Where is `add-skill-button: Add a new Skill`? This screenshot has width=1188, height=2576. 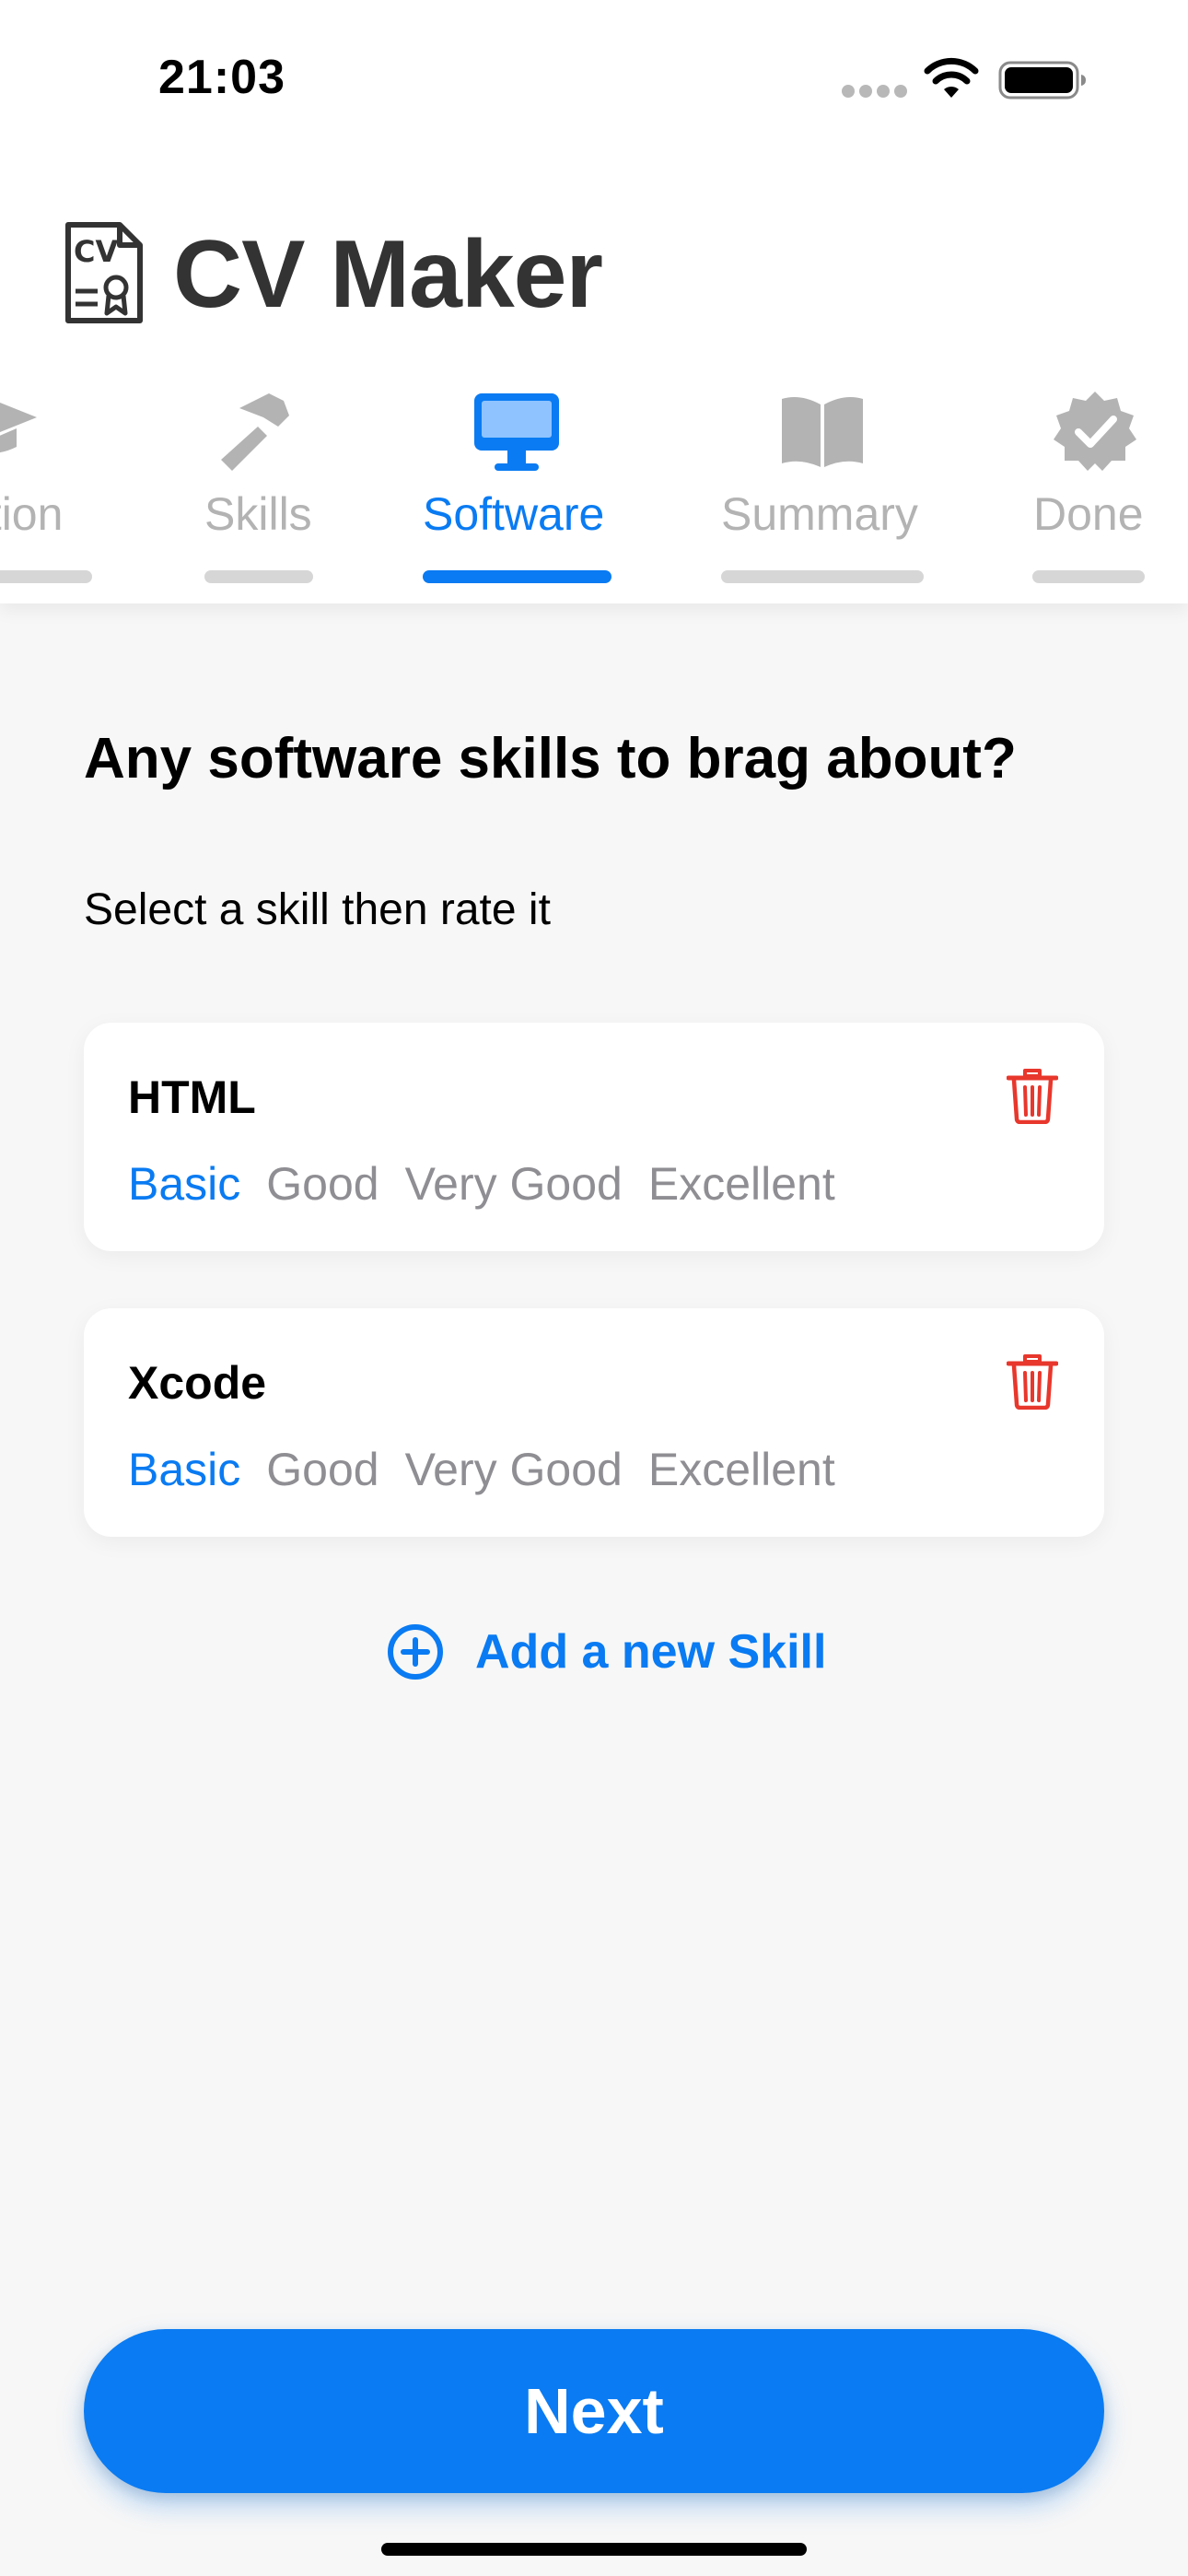
add-skill-button: Add a new Skill is located at coordinates (606, 1652).